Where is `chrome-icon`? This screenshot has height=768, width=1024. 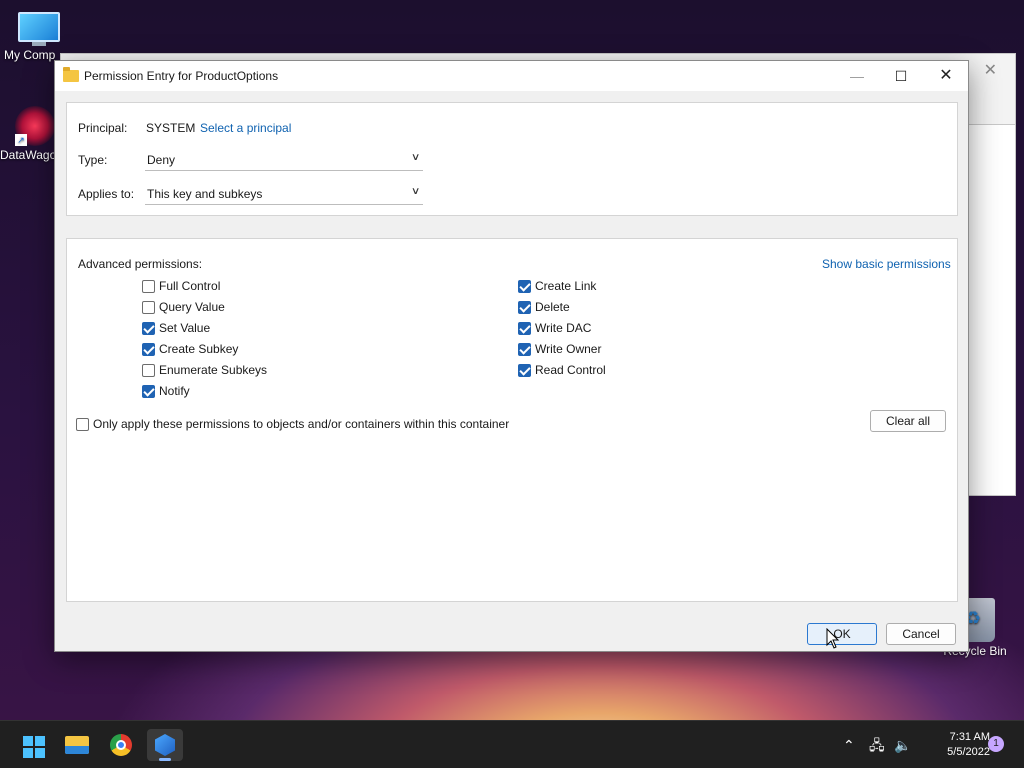 chrome-icon is located at coordinates (121, 745).